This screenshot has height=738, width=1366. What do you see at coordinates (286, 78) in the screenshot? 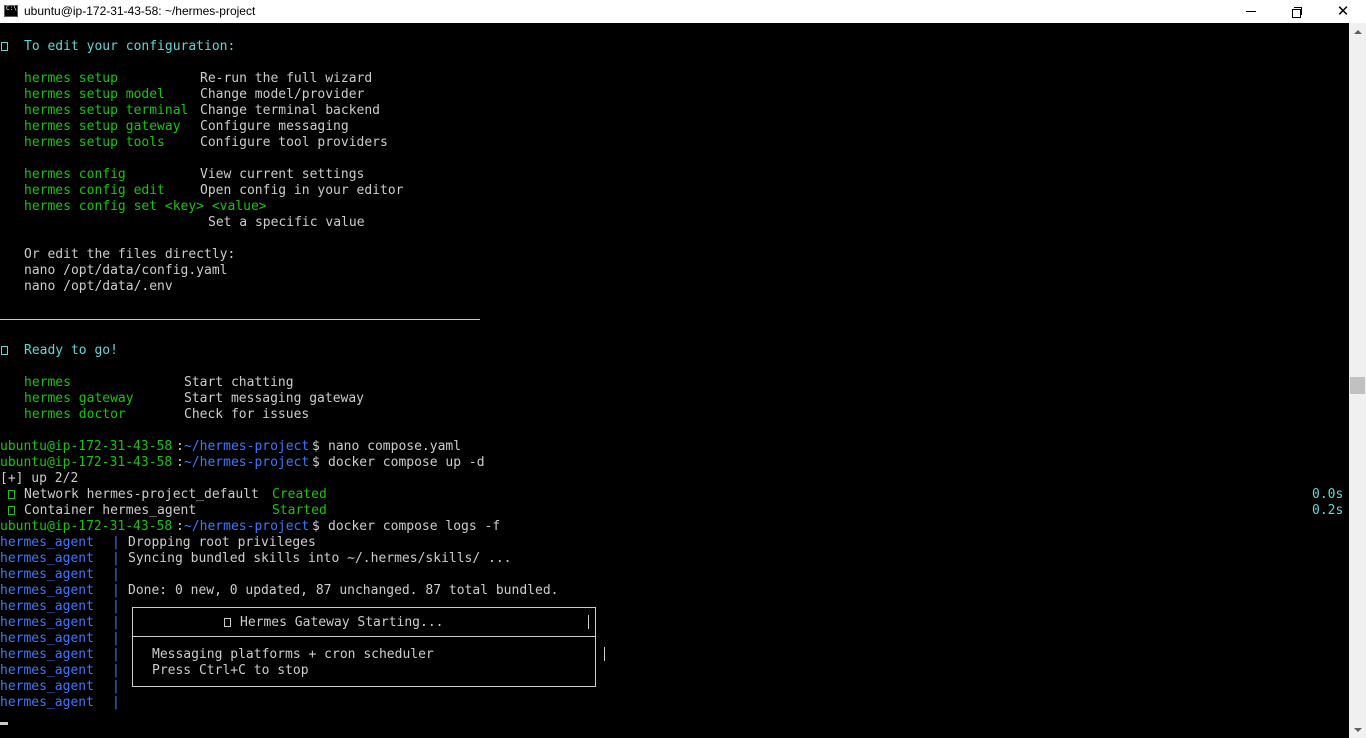
I see `command-description: Re-run the full wizard` at bounding box center [286, 78].